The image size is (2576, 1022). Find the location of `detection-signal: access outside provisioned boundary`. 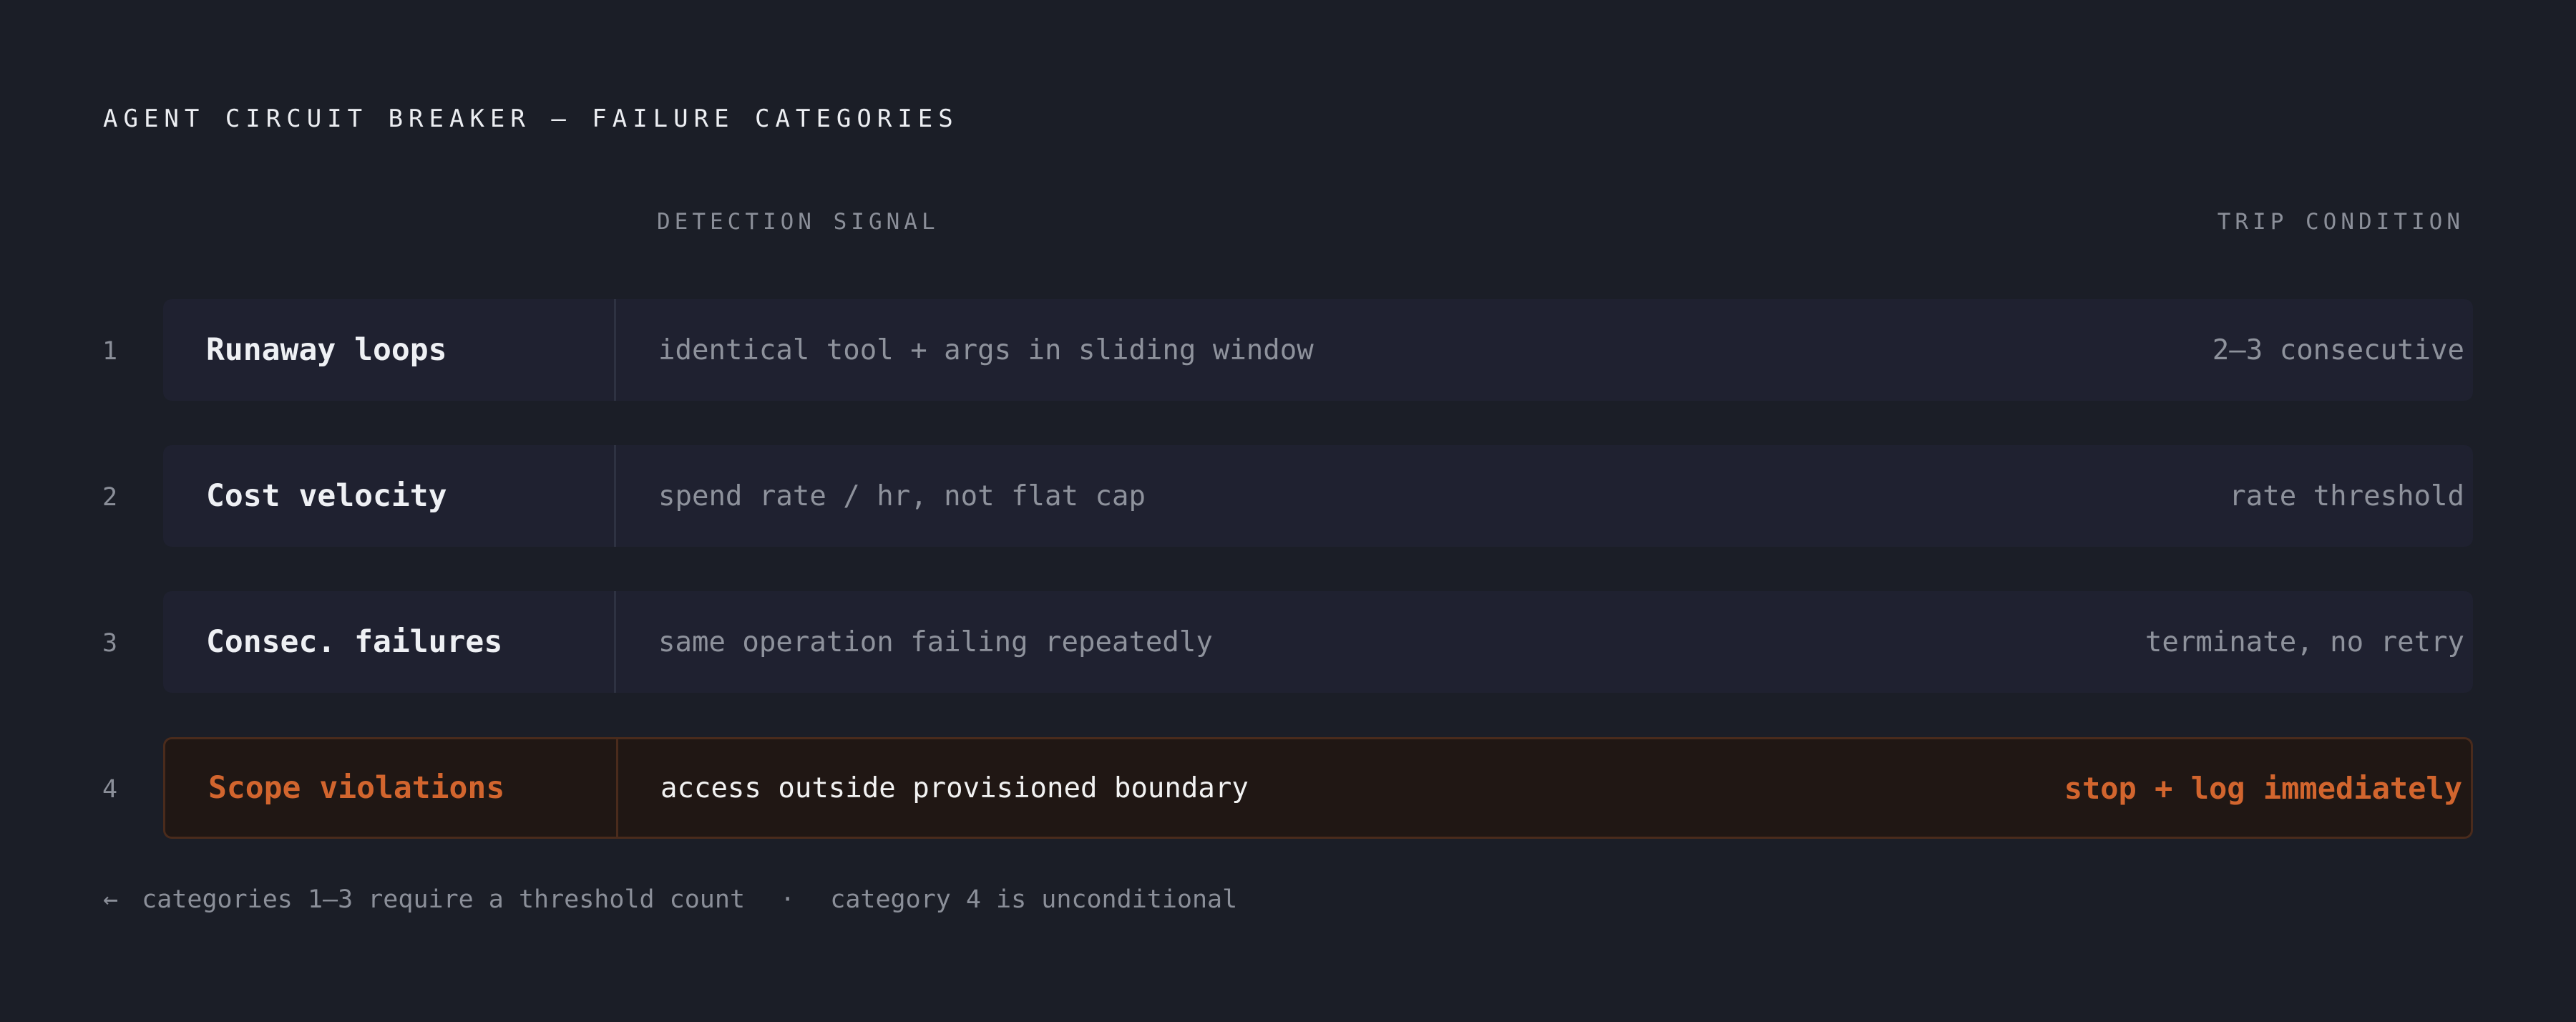

detection-signal: access outside provisioned boundary is located at coordinates (954, 788).